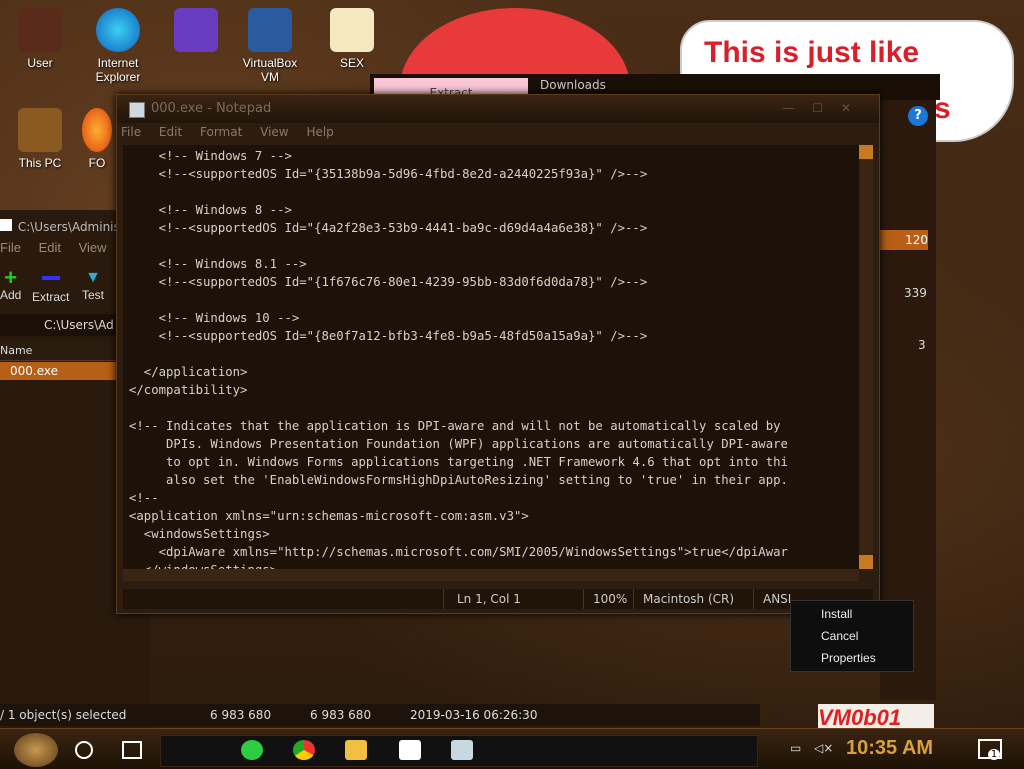 This screenshot has height=769, width=1024. Describe the element at coordinates (610, 599) in the screenshot. I see `status-zoom: 100%` at that location.